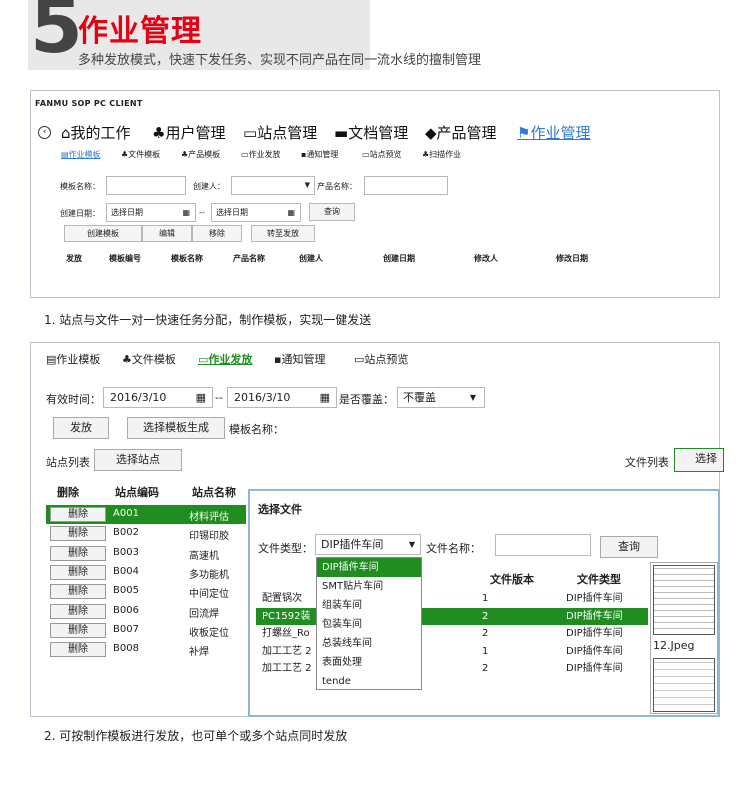 The width and height of the screenshot is (750, 790). Describe the element at coordinates (151, 212) in the screenshot. I see `date-from-input: 选择日期 ▦` at that location.